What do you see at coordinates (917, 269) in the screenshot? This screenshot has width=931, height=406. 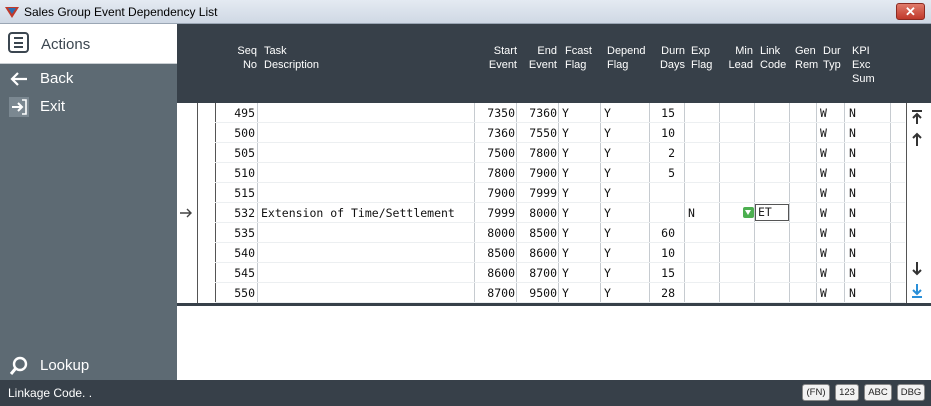 I see `scroll-down-icon` at bounding box center [917, 269].